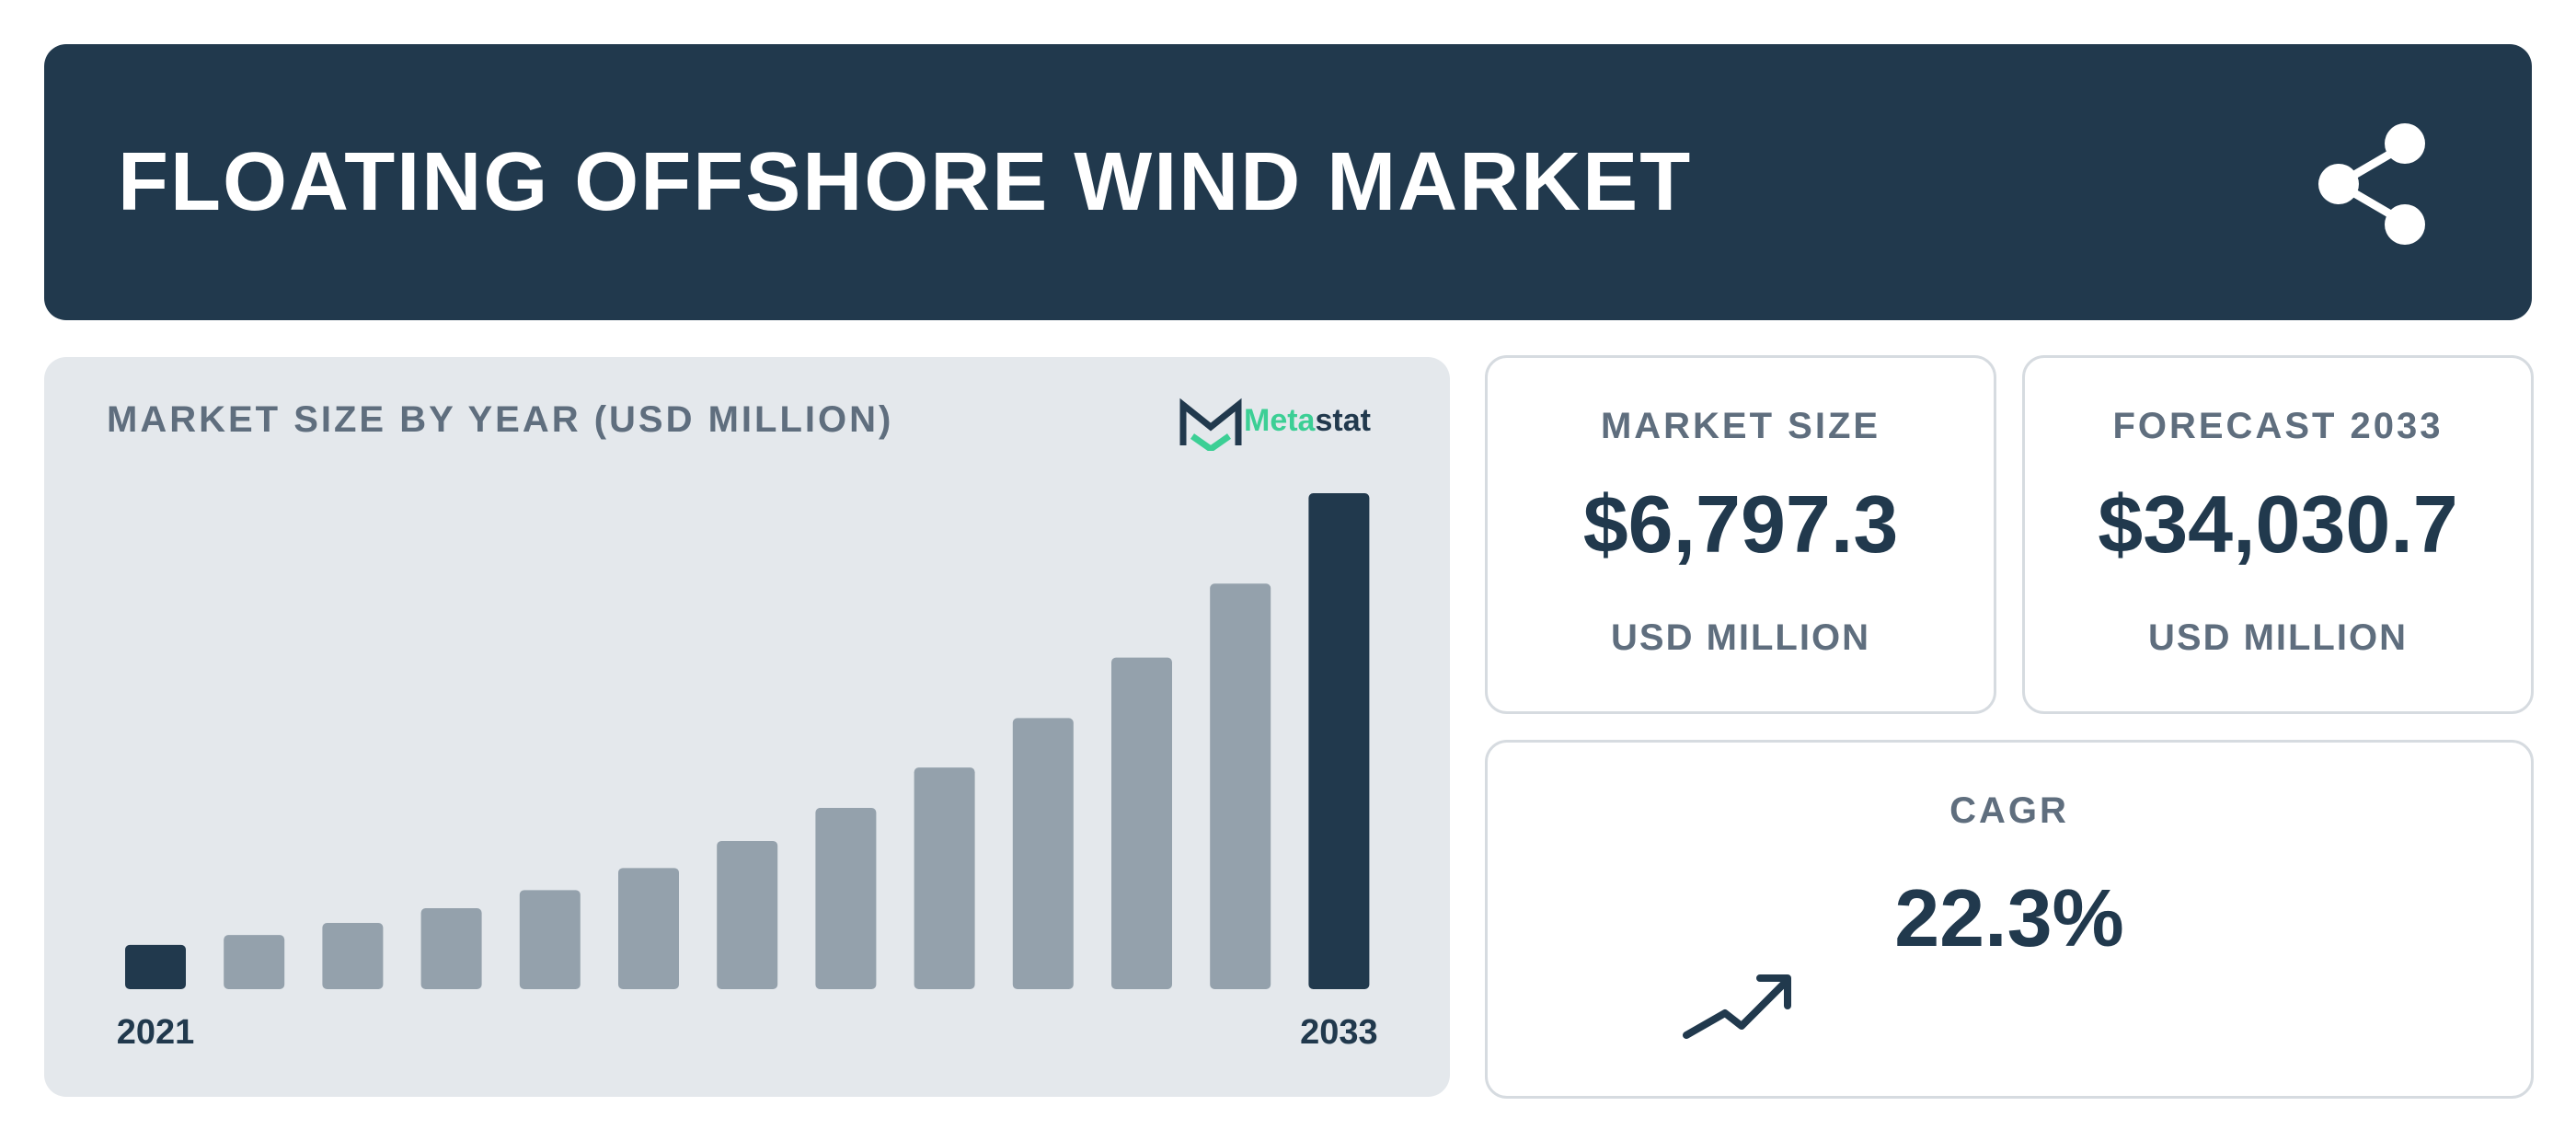 The image size is (2576, 1141). I want to click on bar-2030, so click(1043, 854).